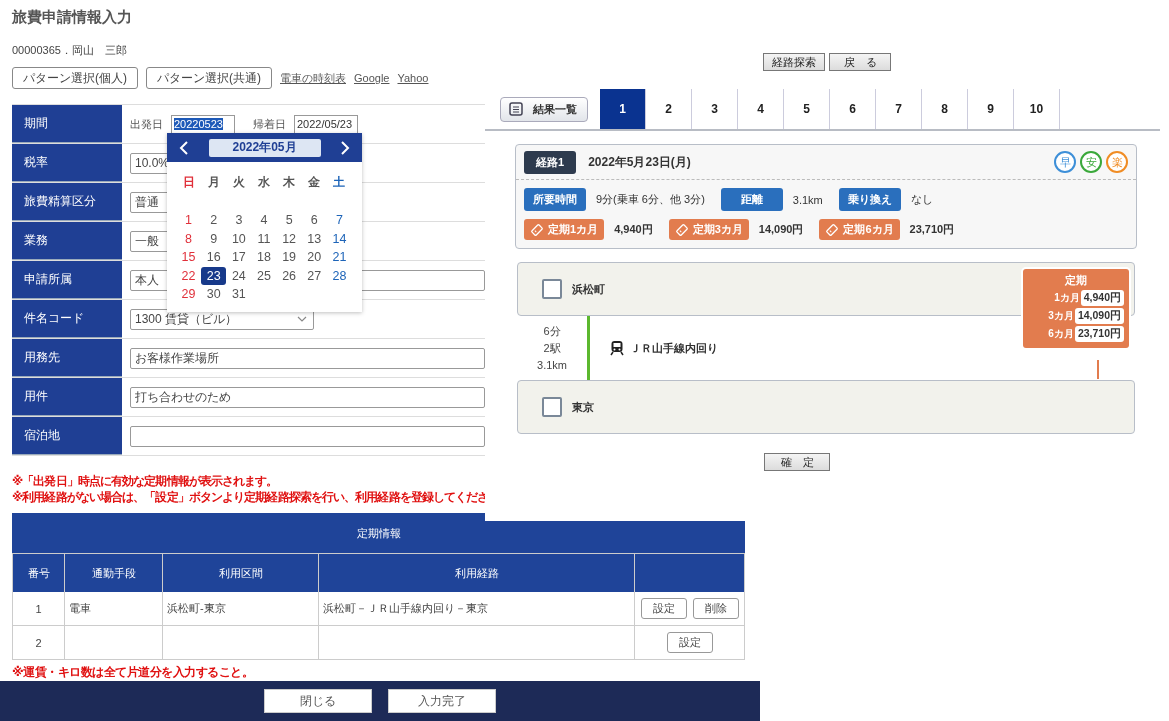 This screenshot has width=1169, height=721. What do you see at coordinates (1091, 162) in the screenshot?
I see `route-tag: 安` at bounding box center [1091, 162].